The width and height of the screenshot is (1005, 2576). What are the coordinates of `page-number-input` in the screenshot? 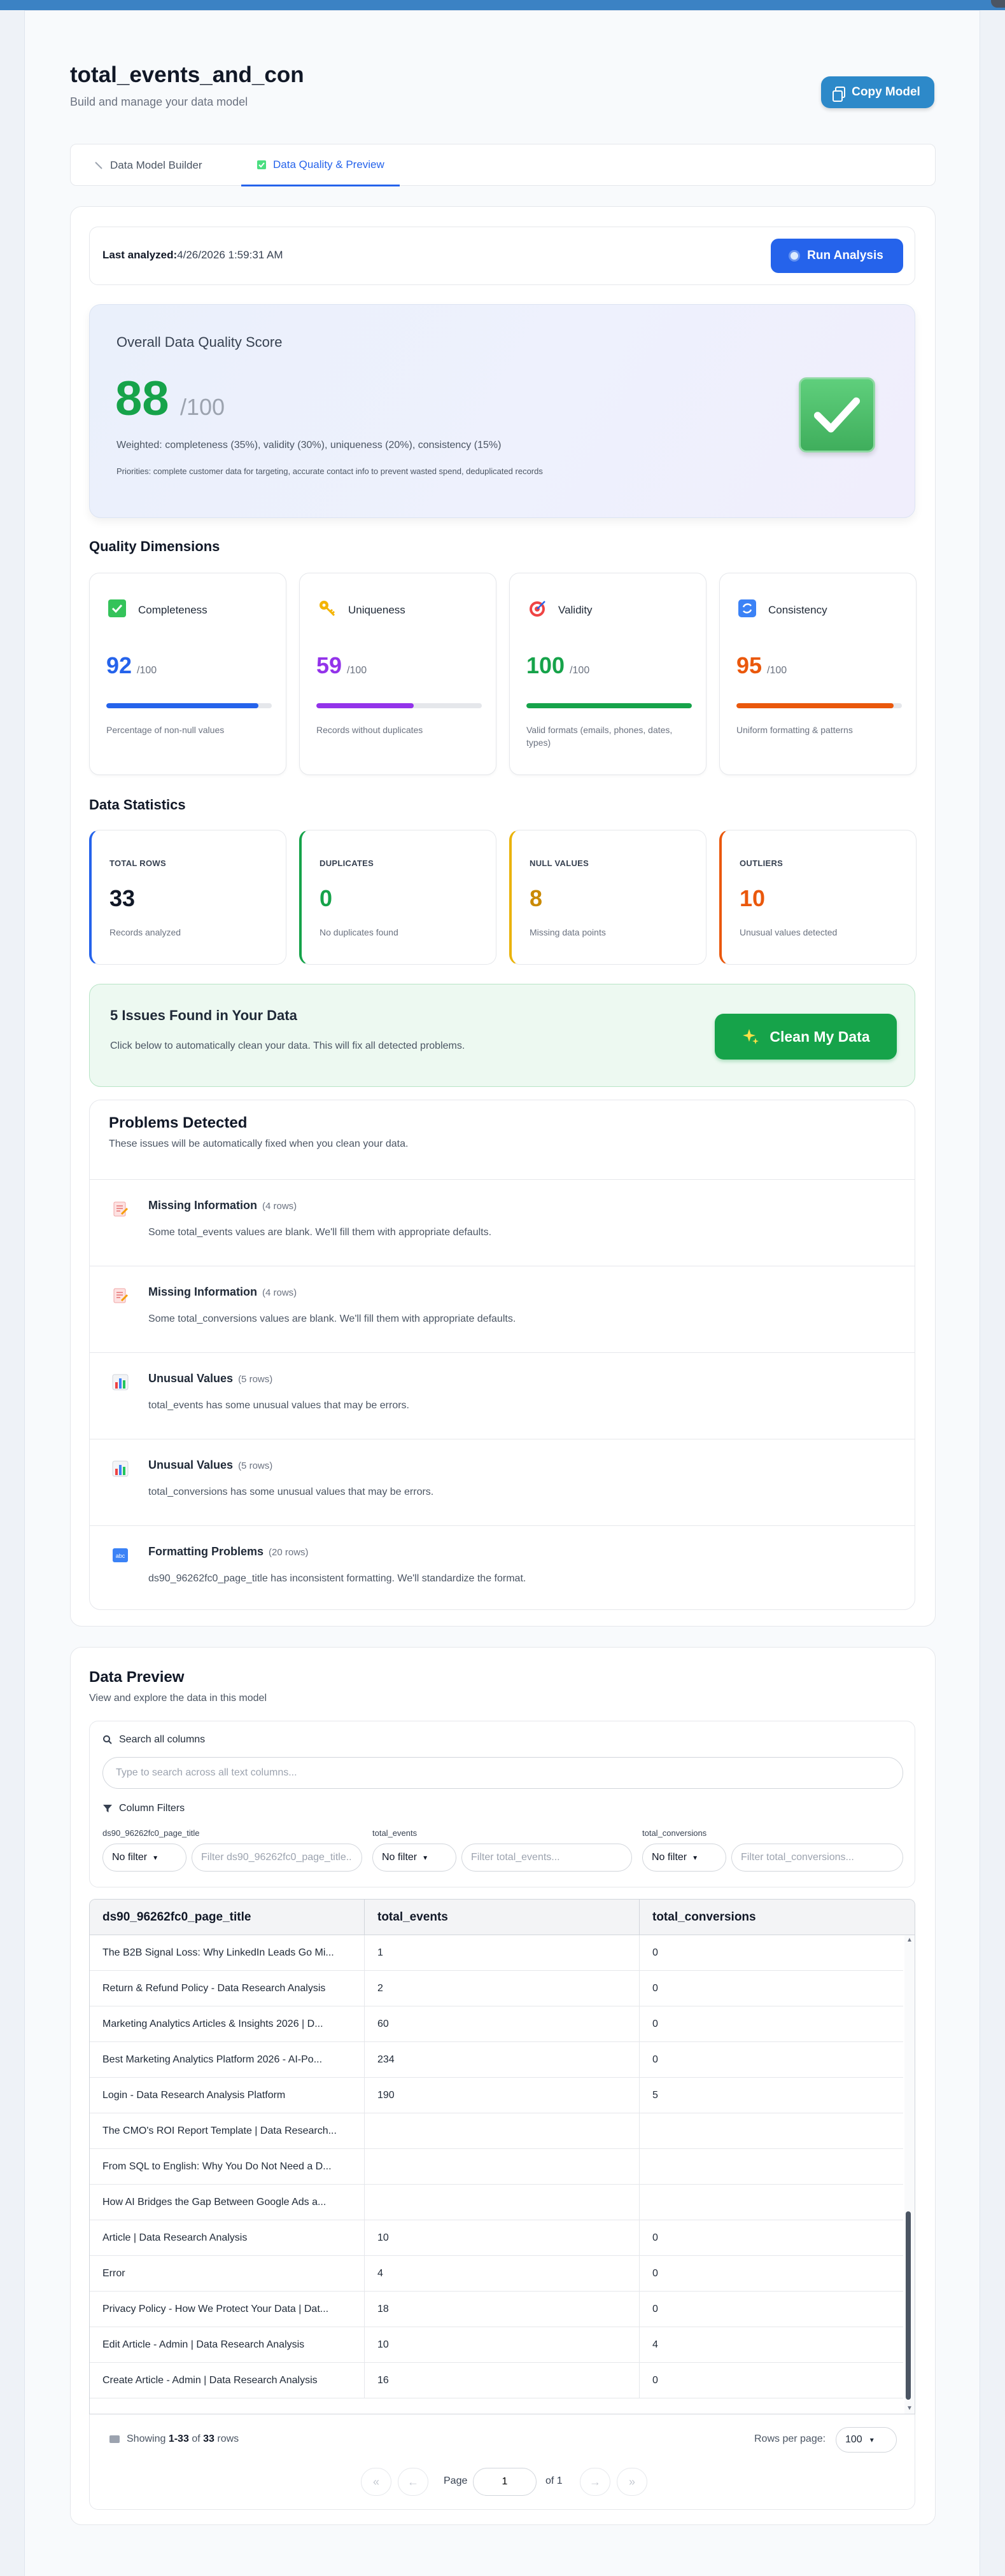 It's located at (505, 2482).